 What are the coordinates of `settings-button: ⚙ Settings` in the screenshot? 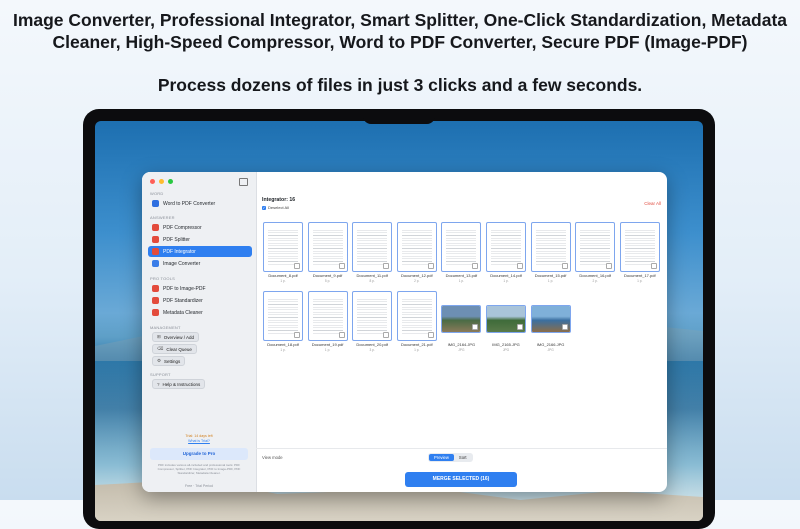 It's located at (169, 361).